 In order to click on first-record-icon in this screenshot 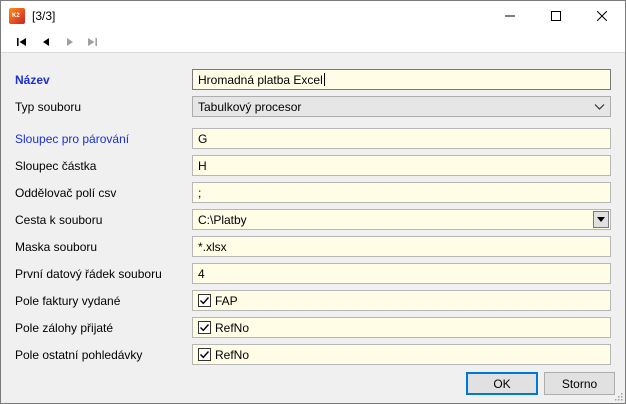, I will do `click(21, 42)`.